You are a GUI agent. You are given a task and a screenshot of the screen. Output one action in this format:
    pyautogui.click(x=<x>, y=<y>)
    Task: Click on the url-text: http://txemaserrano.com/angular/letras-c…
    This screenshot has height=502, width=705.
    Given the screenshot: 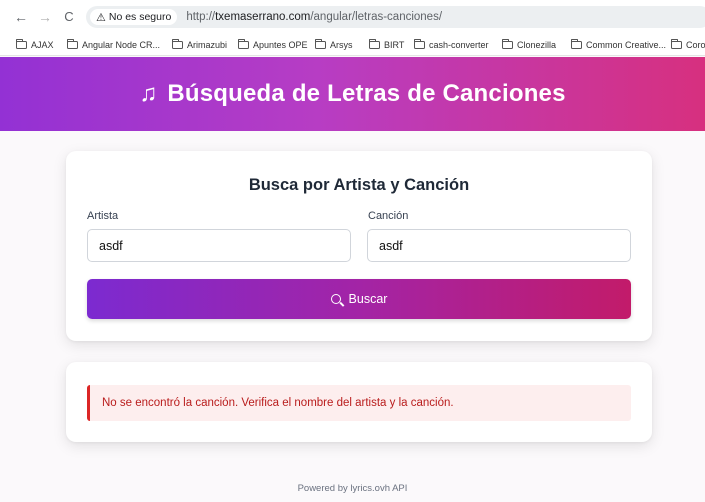 What is the action you would take?
    pyautogui.click(x=314, y=17)
    